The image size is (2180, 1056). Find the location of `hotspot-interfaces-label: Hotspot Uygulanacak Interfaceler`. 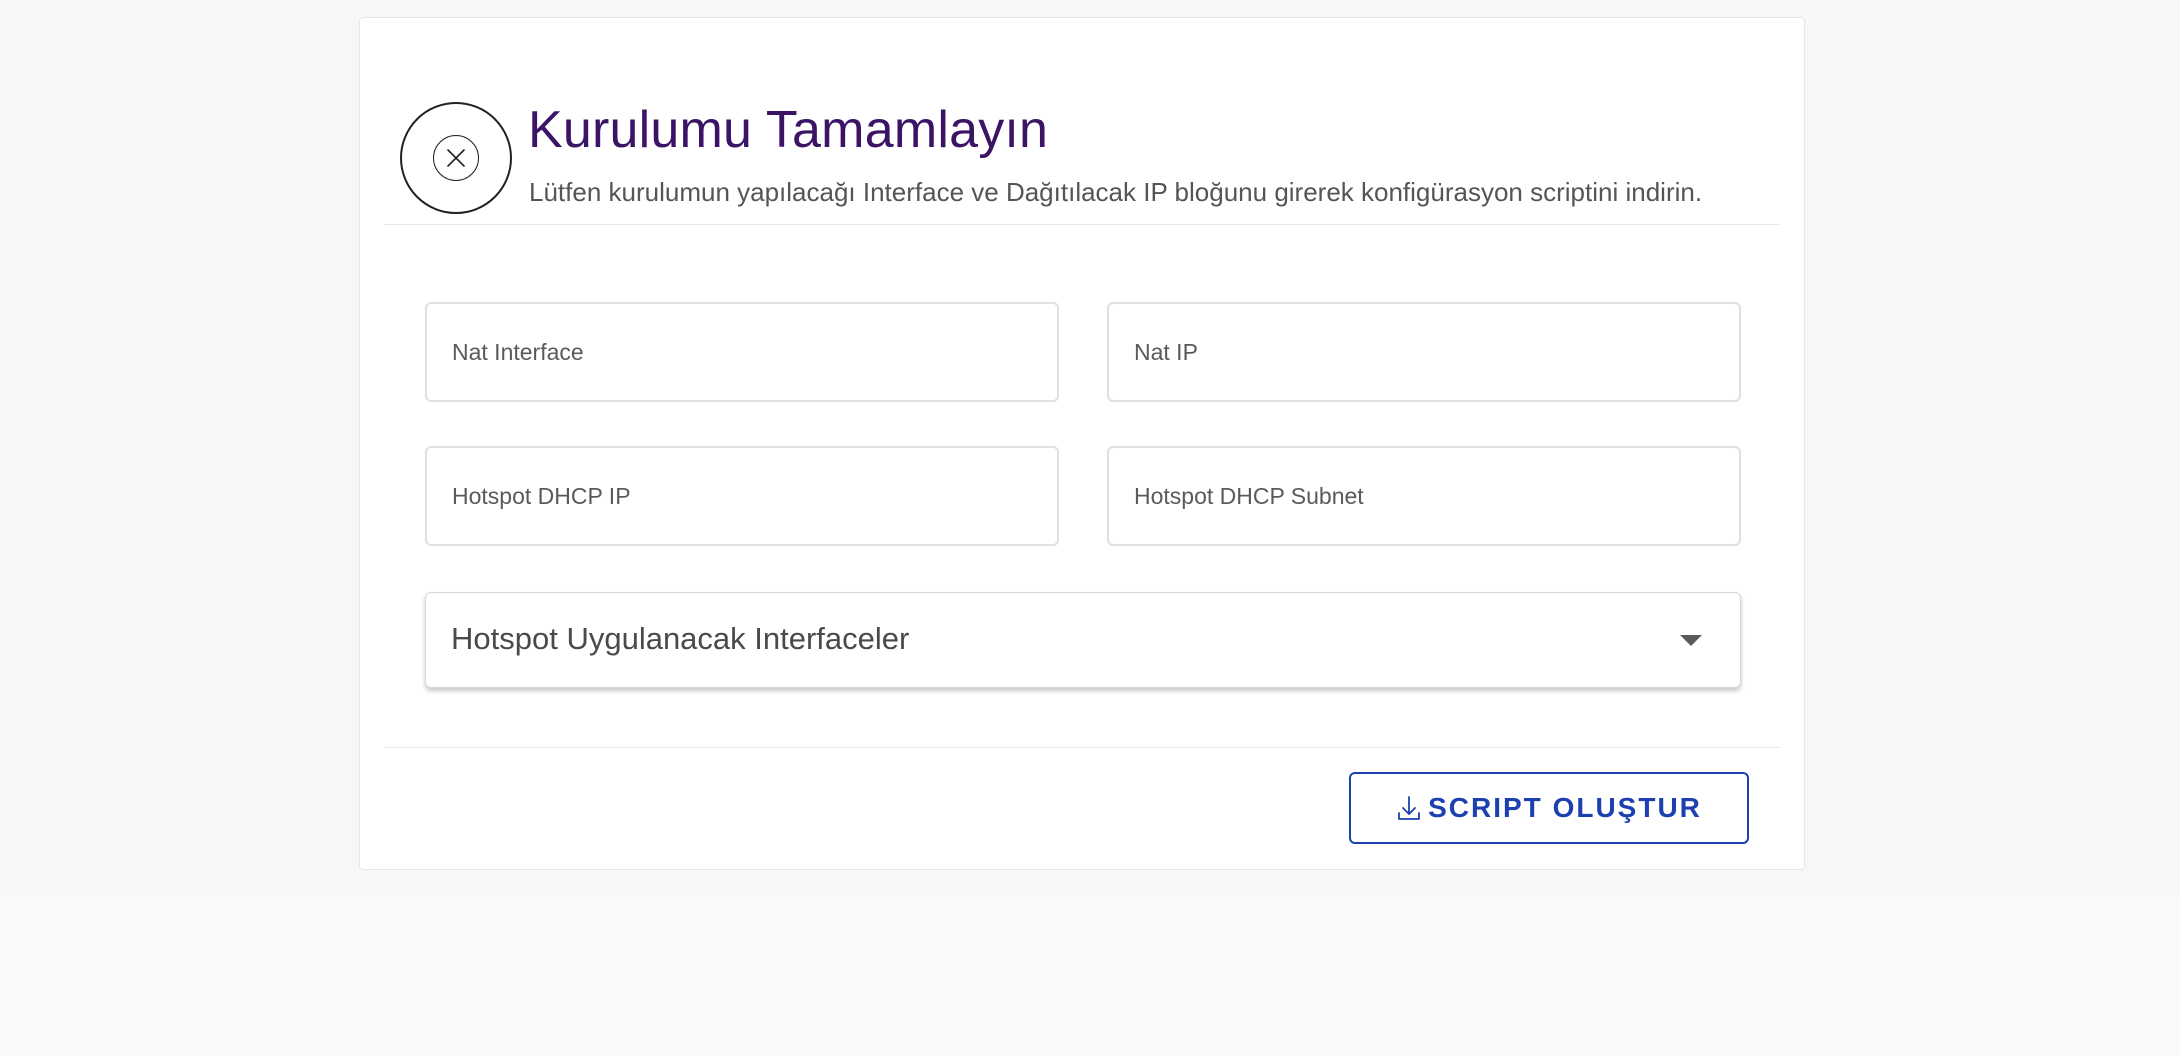

hotspot-interfaces-label: Hotspot Uygulanacak Interfaceler is located at coordinates (680, 638).